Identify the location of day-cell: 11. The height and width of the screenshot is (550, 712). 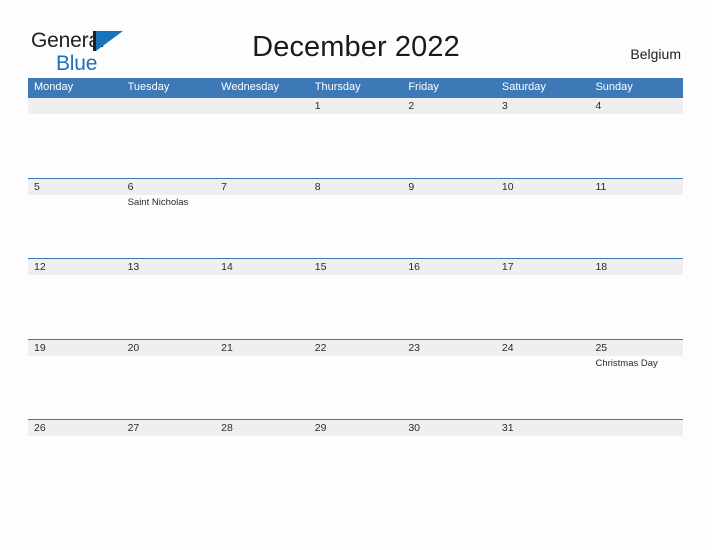
(636, 219).